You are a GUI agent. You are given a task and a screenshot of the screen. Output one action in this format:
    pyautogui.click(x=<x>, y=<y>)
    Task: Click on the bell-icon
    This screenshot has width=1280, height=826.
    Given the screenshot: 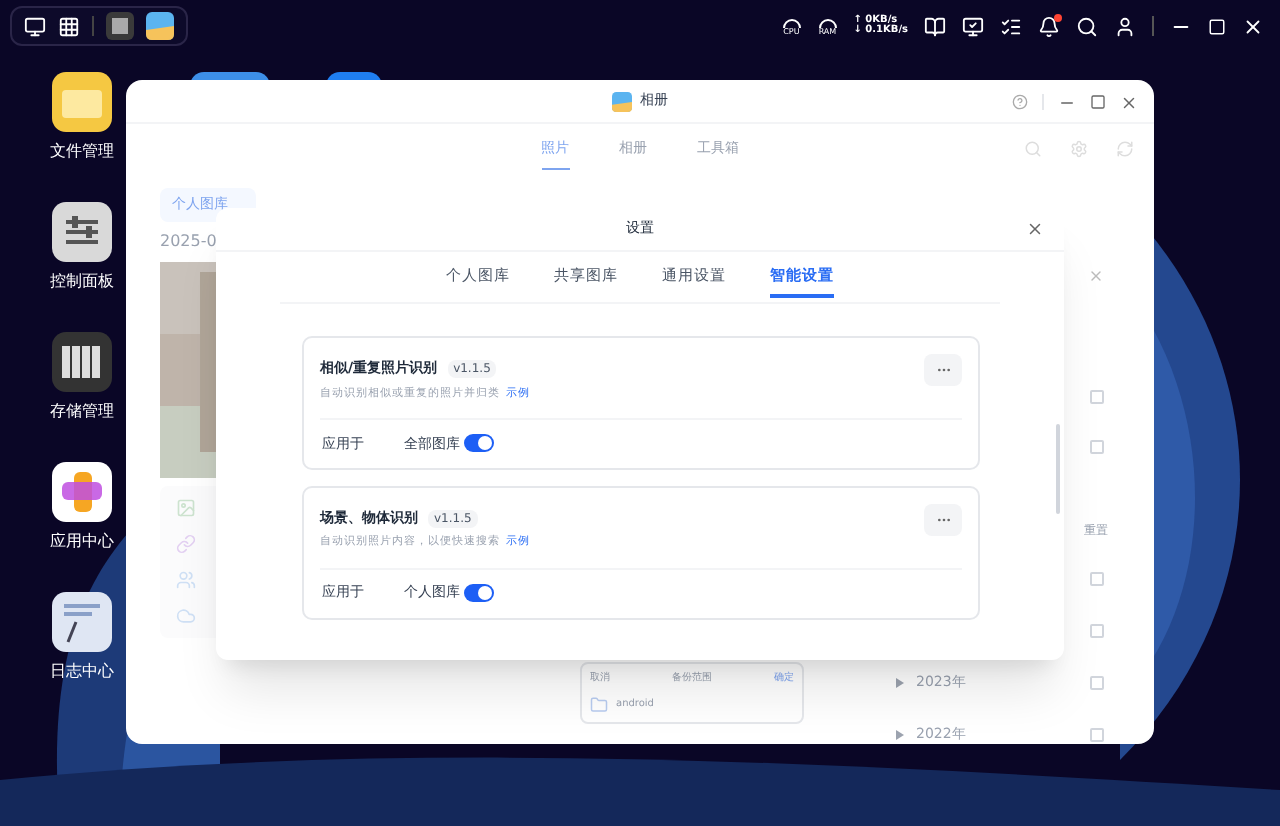 What is the action you would take?
    pyautogui.click(x=1049, y=26)
    